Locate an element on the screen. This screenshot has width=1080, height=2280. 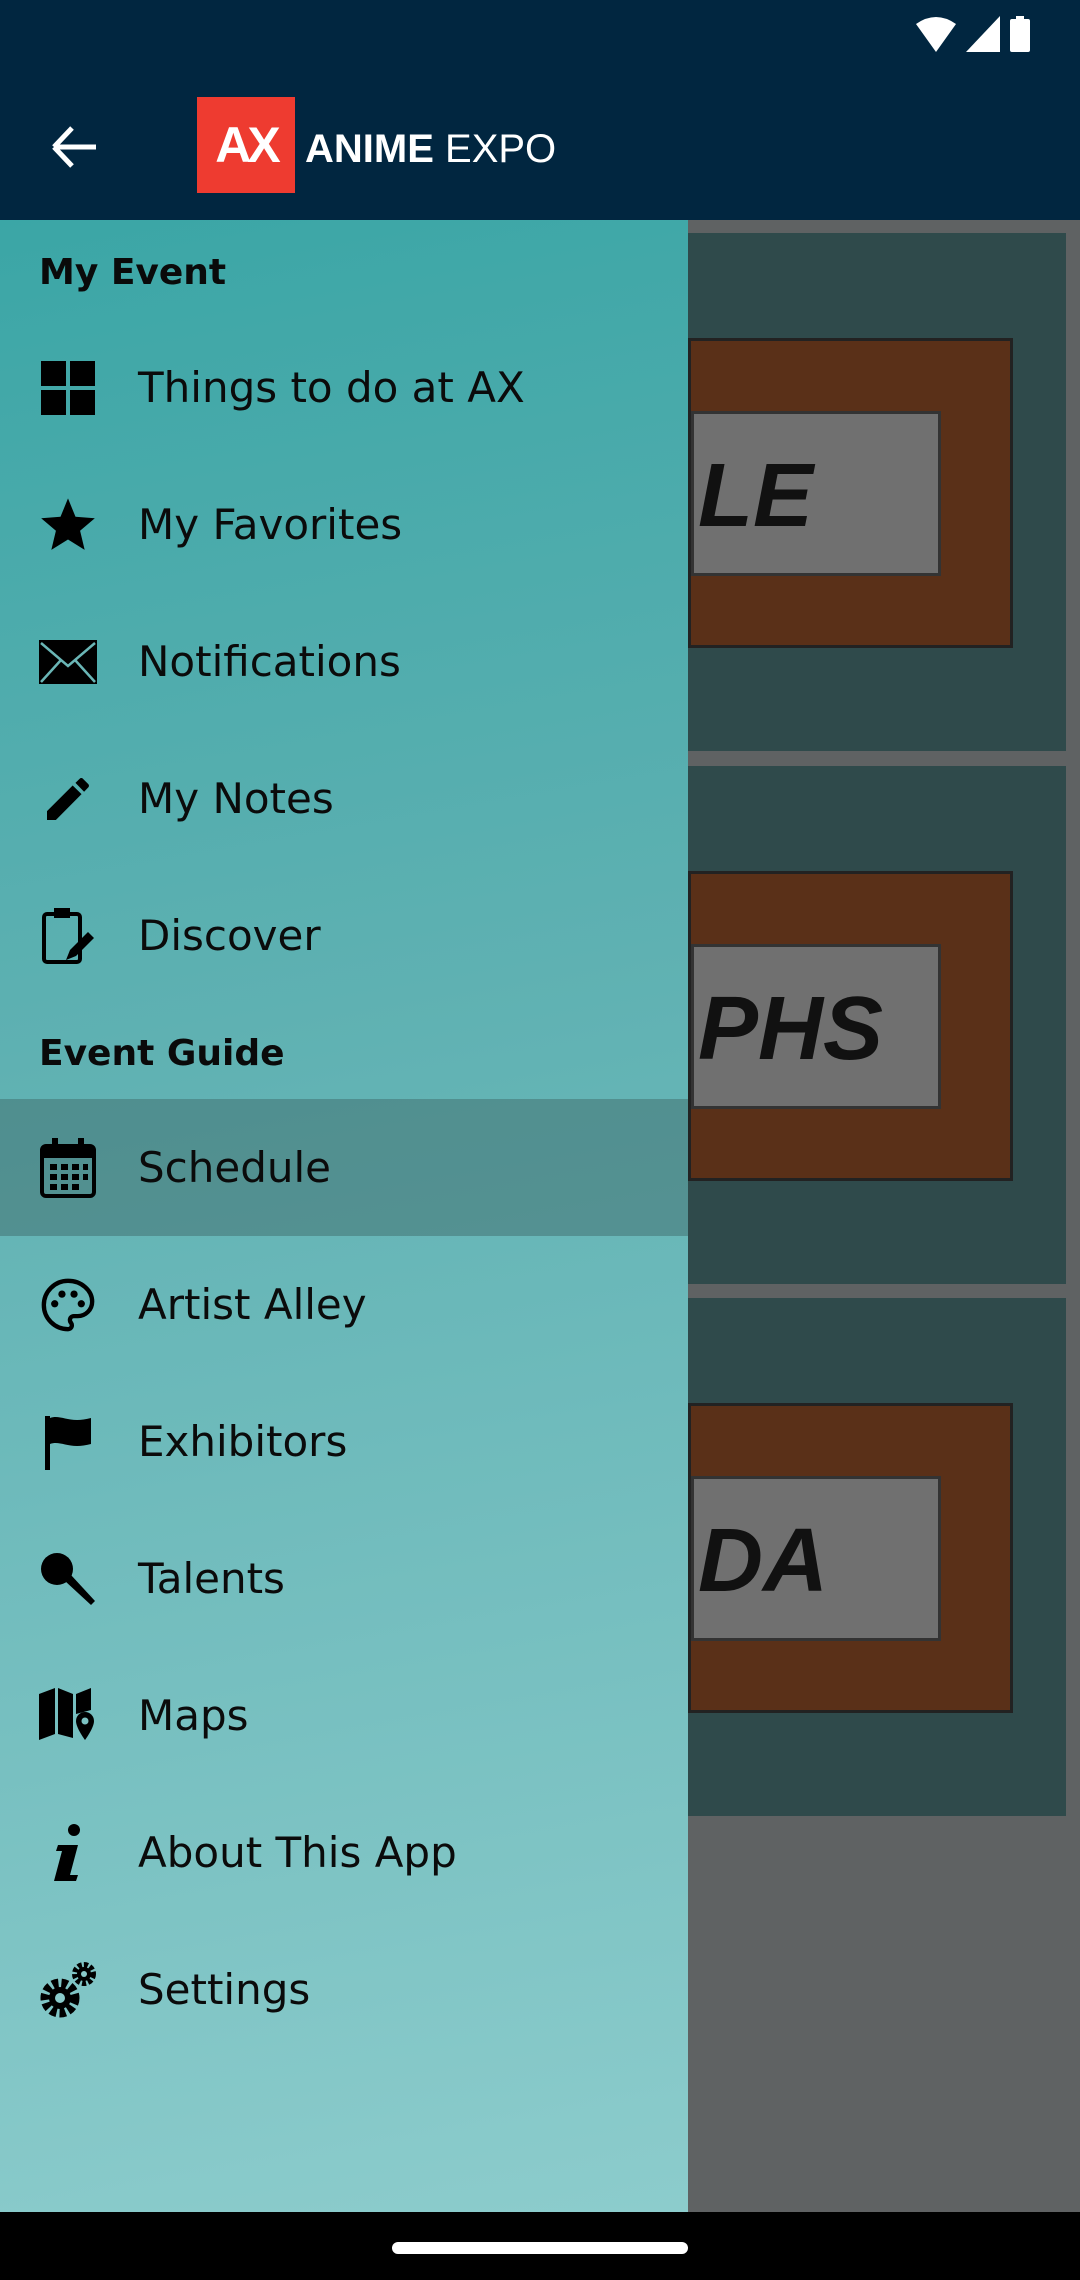
gears-icon is located at coordinates (68, 1990).